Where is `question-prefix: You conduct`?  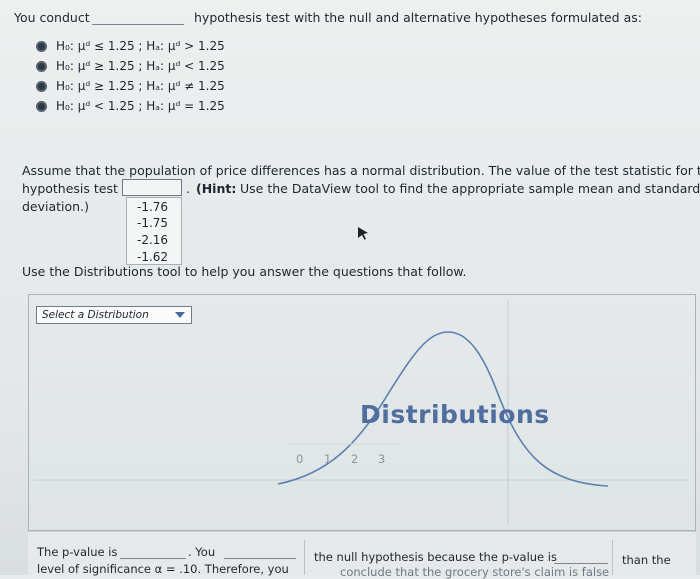
question-prefix: You conduct is located at coordinates (52, 17).